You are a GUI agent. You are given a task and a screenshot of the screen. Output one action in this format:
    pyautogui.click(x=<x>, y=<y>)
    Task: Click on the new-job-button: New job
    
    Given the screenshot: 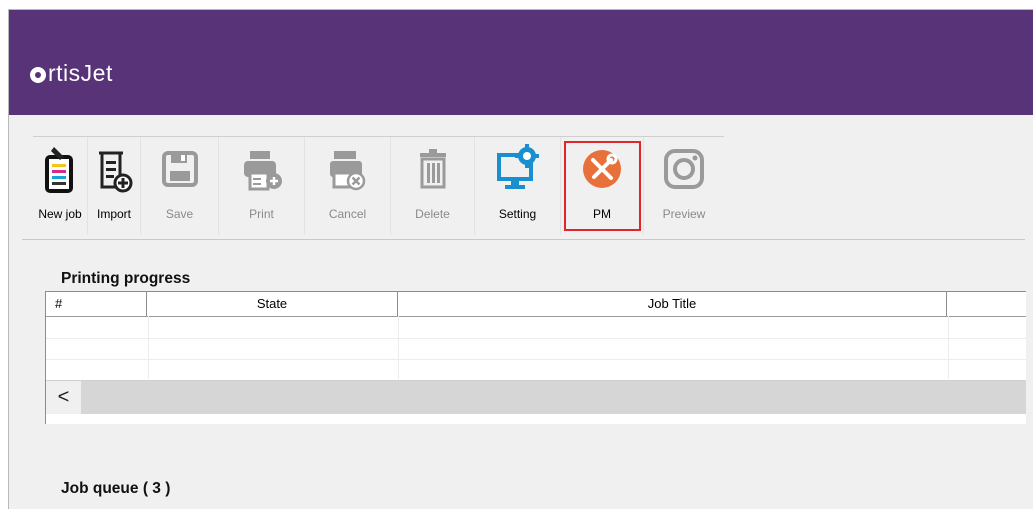 What is the action you would take?
    pyautogui.click(x=60, y=186)
    